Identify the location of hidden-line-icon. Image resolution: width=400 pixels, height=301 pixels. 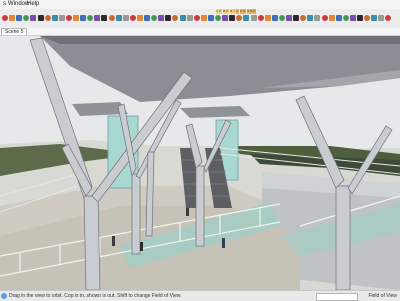
(296, 18).